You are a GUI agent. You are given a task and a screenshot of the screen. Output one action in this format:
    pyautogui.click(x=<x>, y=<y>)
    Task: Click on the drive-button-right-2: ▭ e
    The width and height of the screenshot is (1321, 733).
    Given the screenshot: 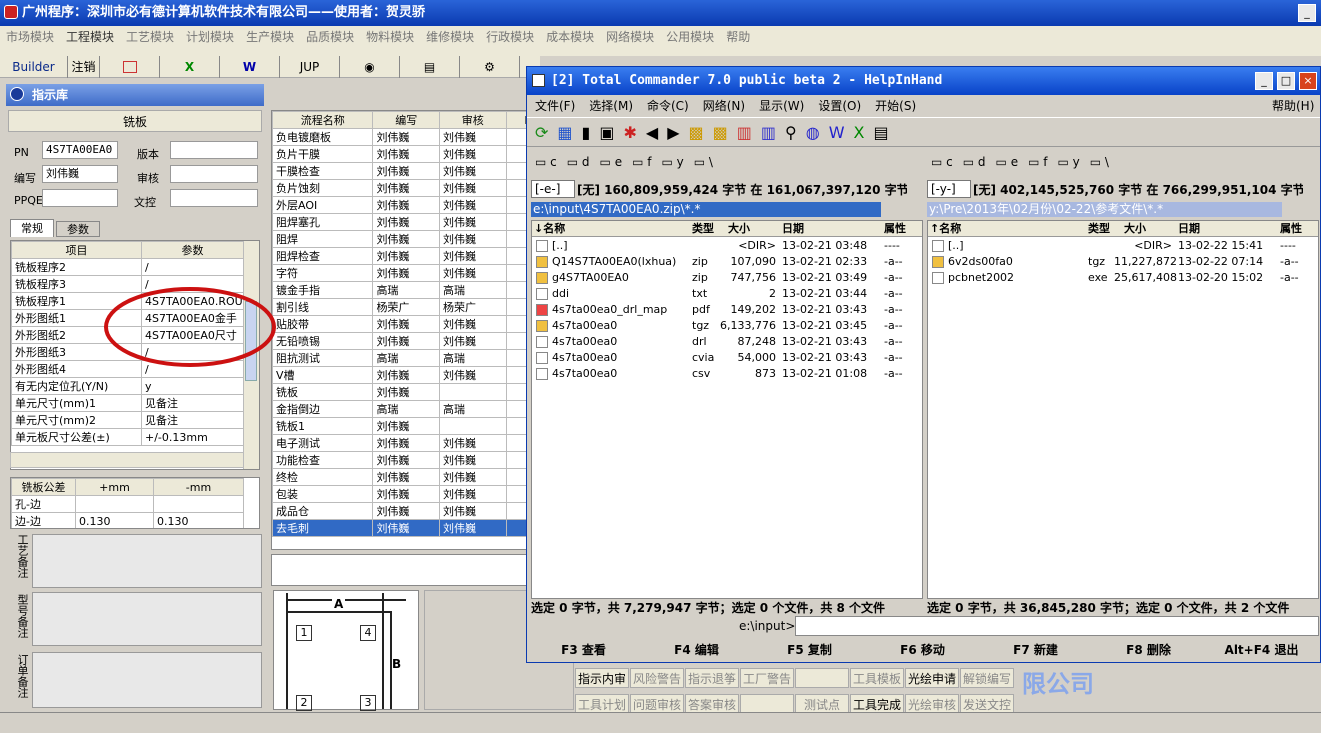 What is the action you would take?
    pyautogui.click(x=1007, y=162)
    